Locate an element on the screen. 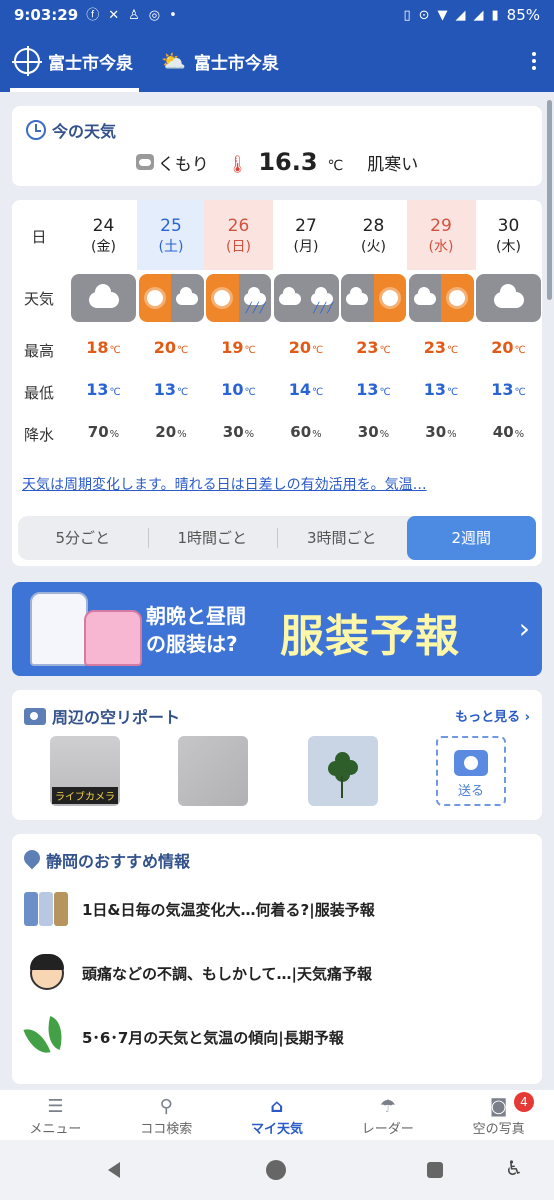 This screenshot has height=1200, width=554. day-header: 27 (月) is located at coordinates (306, 235).